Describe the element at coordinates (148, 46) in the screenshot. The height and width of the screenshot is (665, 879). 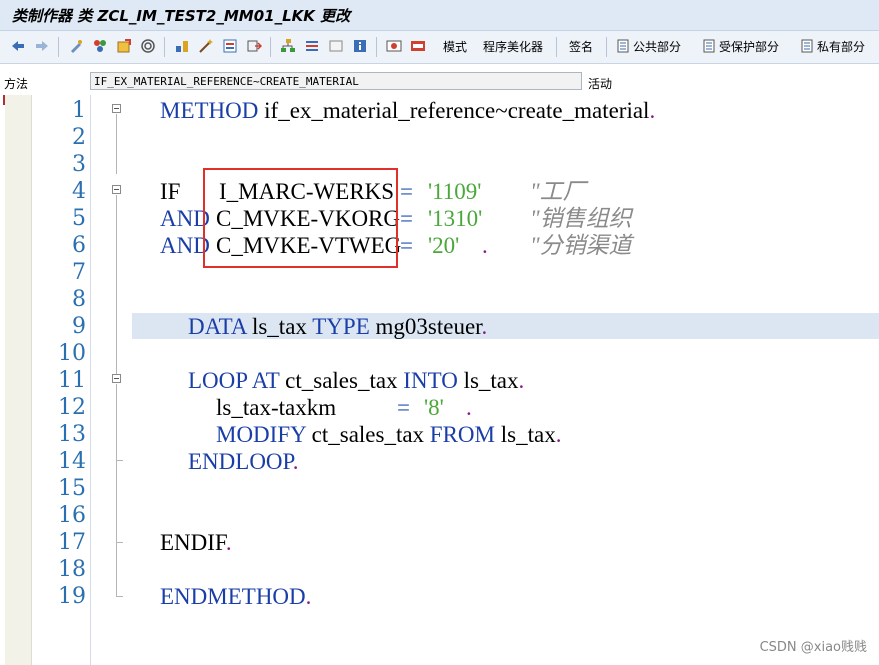
I see `test-icon` at that location.